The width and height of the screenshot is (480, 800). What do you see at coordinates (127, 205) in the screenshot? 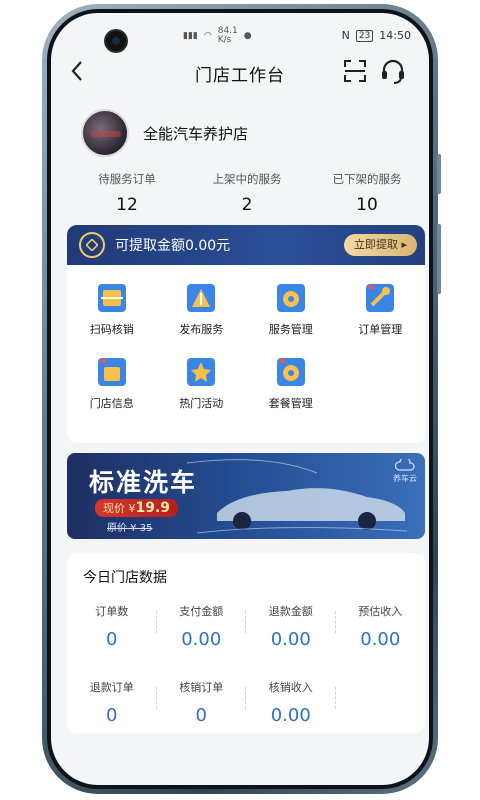
I see `stat-value: 12` at bounding box center [127, 205].